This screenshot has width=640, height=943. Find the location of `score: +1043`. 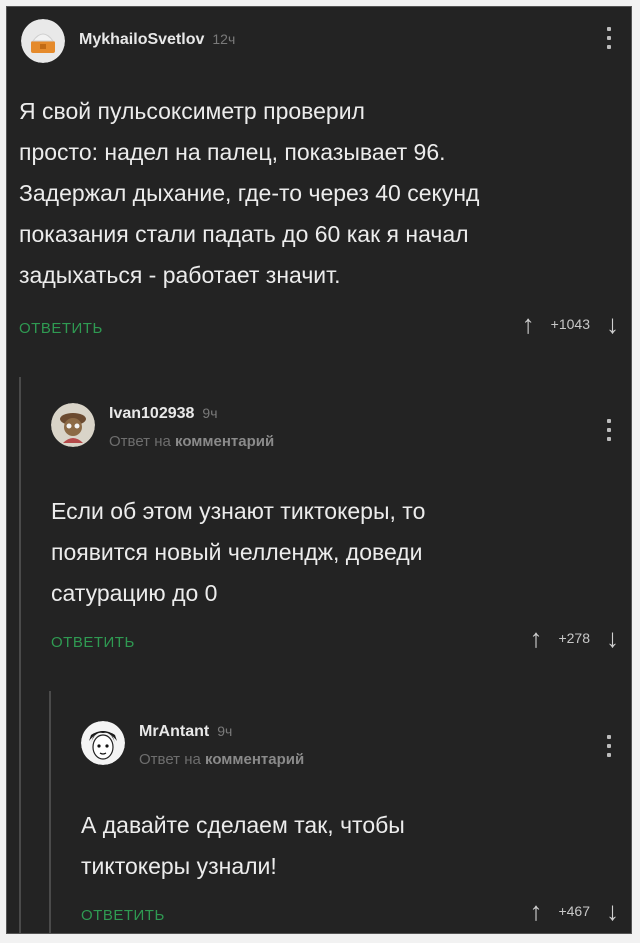

score: +1043 is located at coordinates (570, 324).